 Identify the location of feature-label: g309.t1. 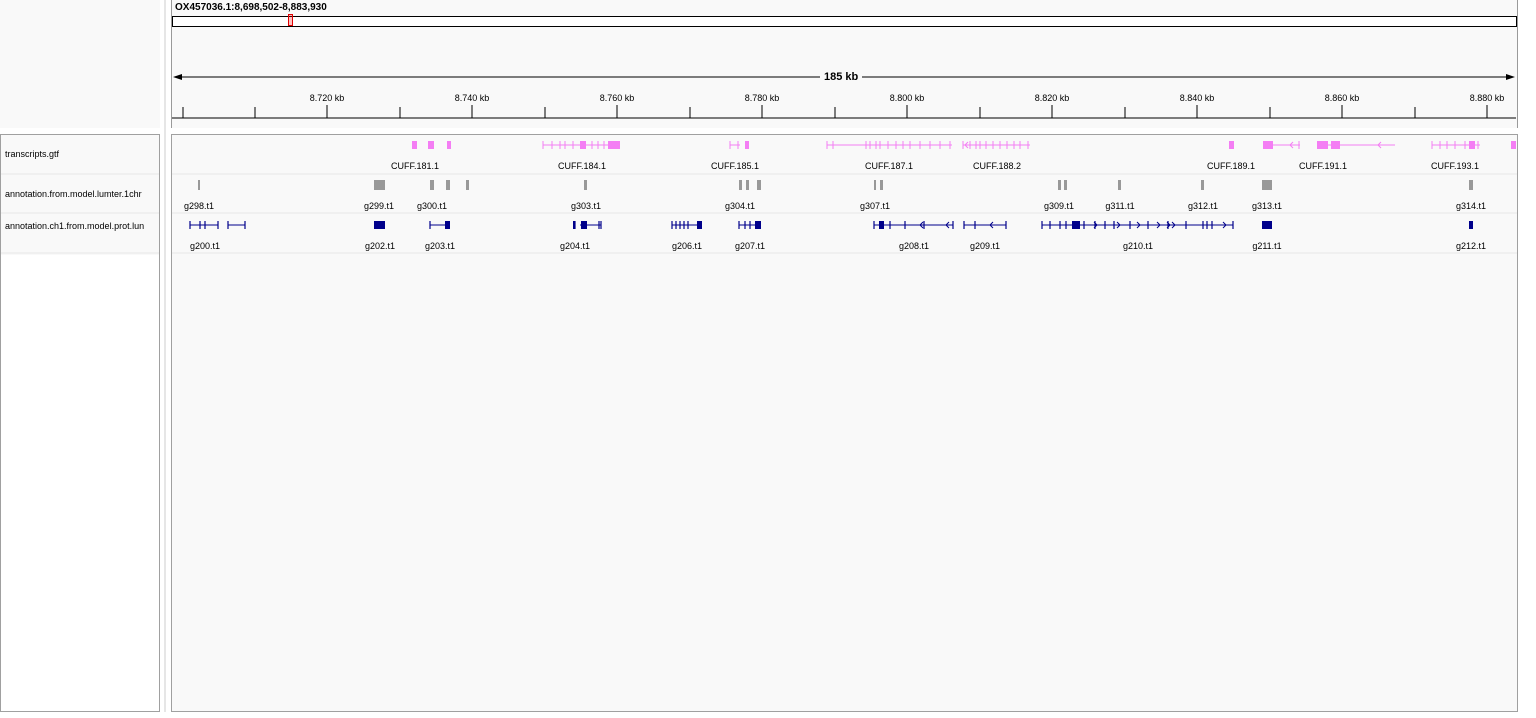
(1059, 206).